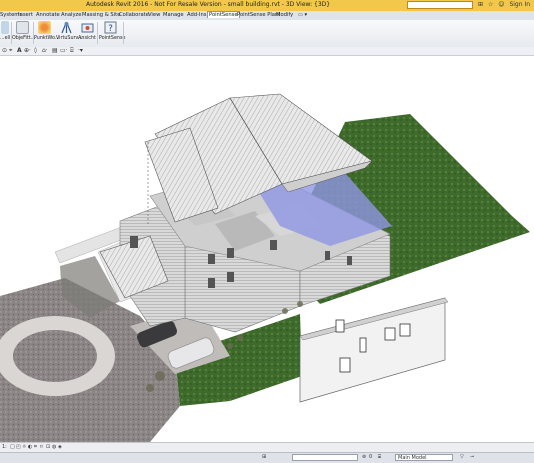 The image size is (534, 463). I want to click on tab-pointsense: PointSense, so click(223, 14).